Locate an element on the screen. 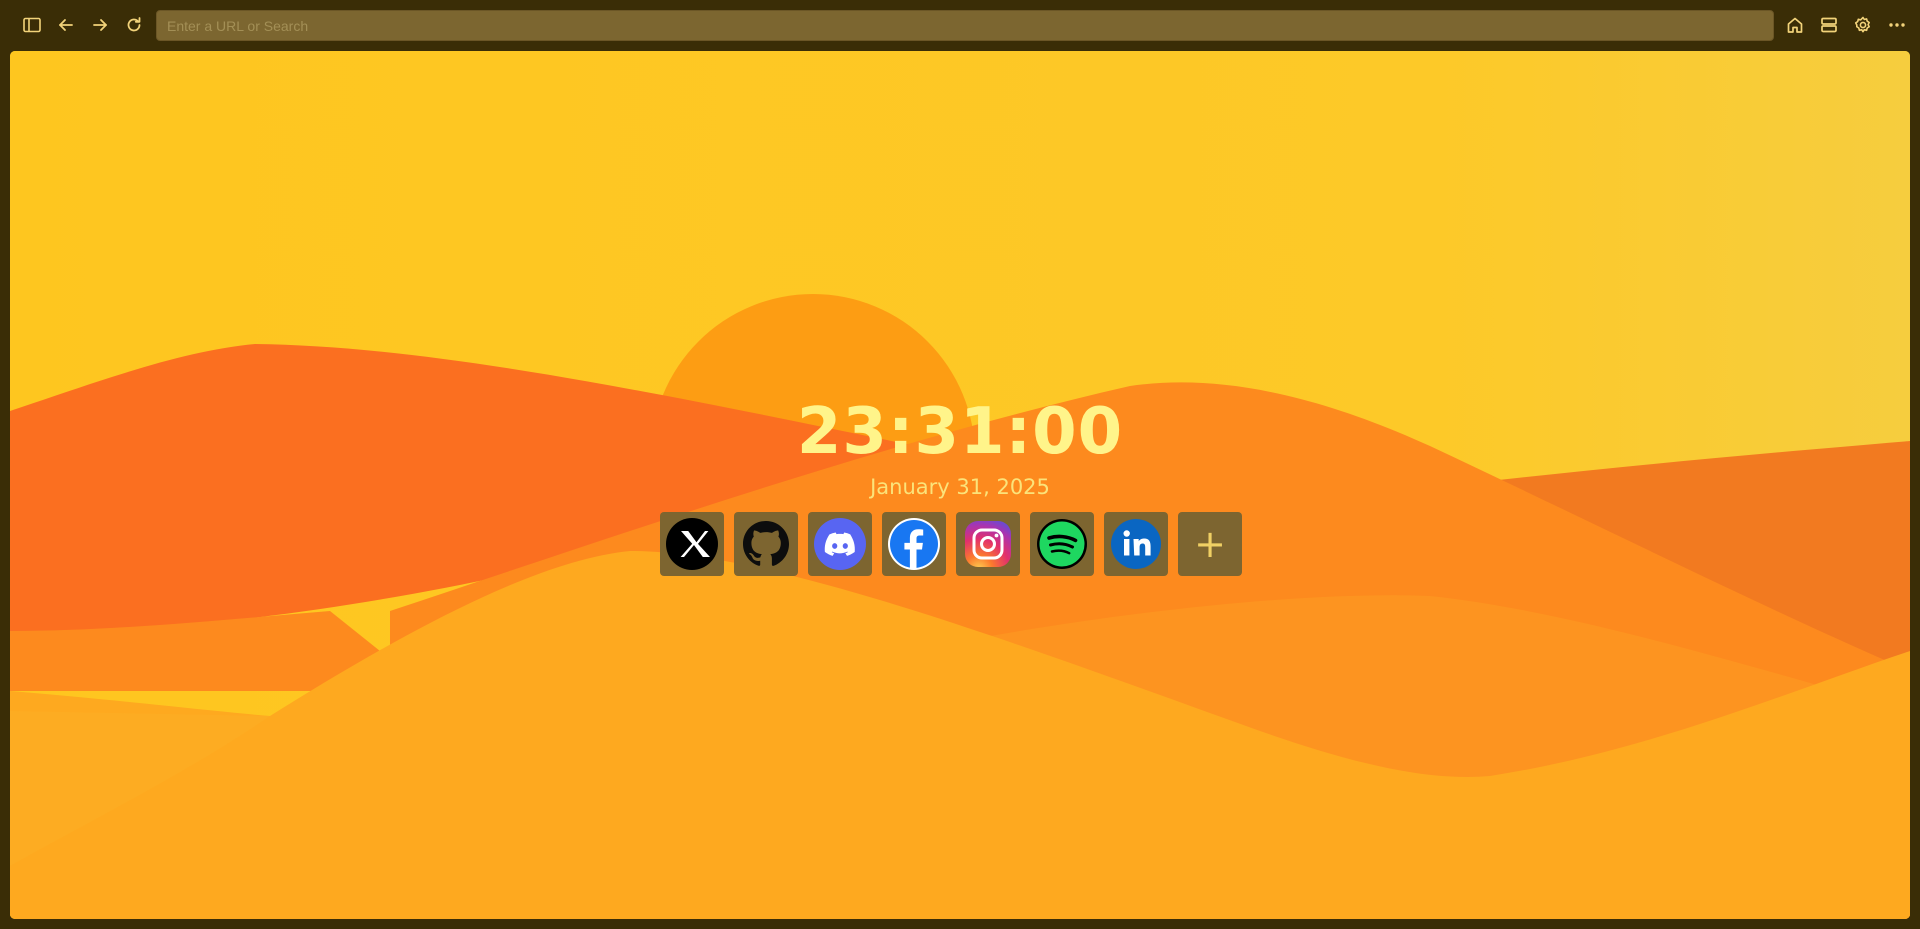 This screenshot has width=1920, height=929. plus-icon: + is located at coordinates (1210, 544).